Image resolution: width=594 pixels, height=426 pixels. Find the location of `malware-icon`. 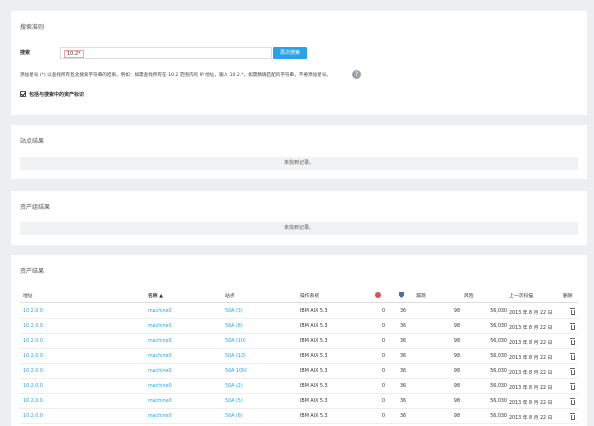

malware-icon is located at coordinates (378, 295).